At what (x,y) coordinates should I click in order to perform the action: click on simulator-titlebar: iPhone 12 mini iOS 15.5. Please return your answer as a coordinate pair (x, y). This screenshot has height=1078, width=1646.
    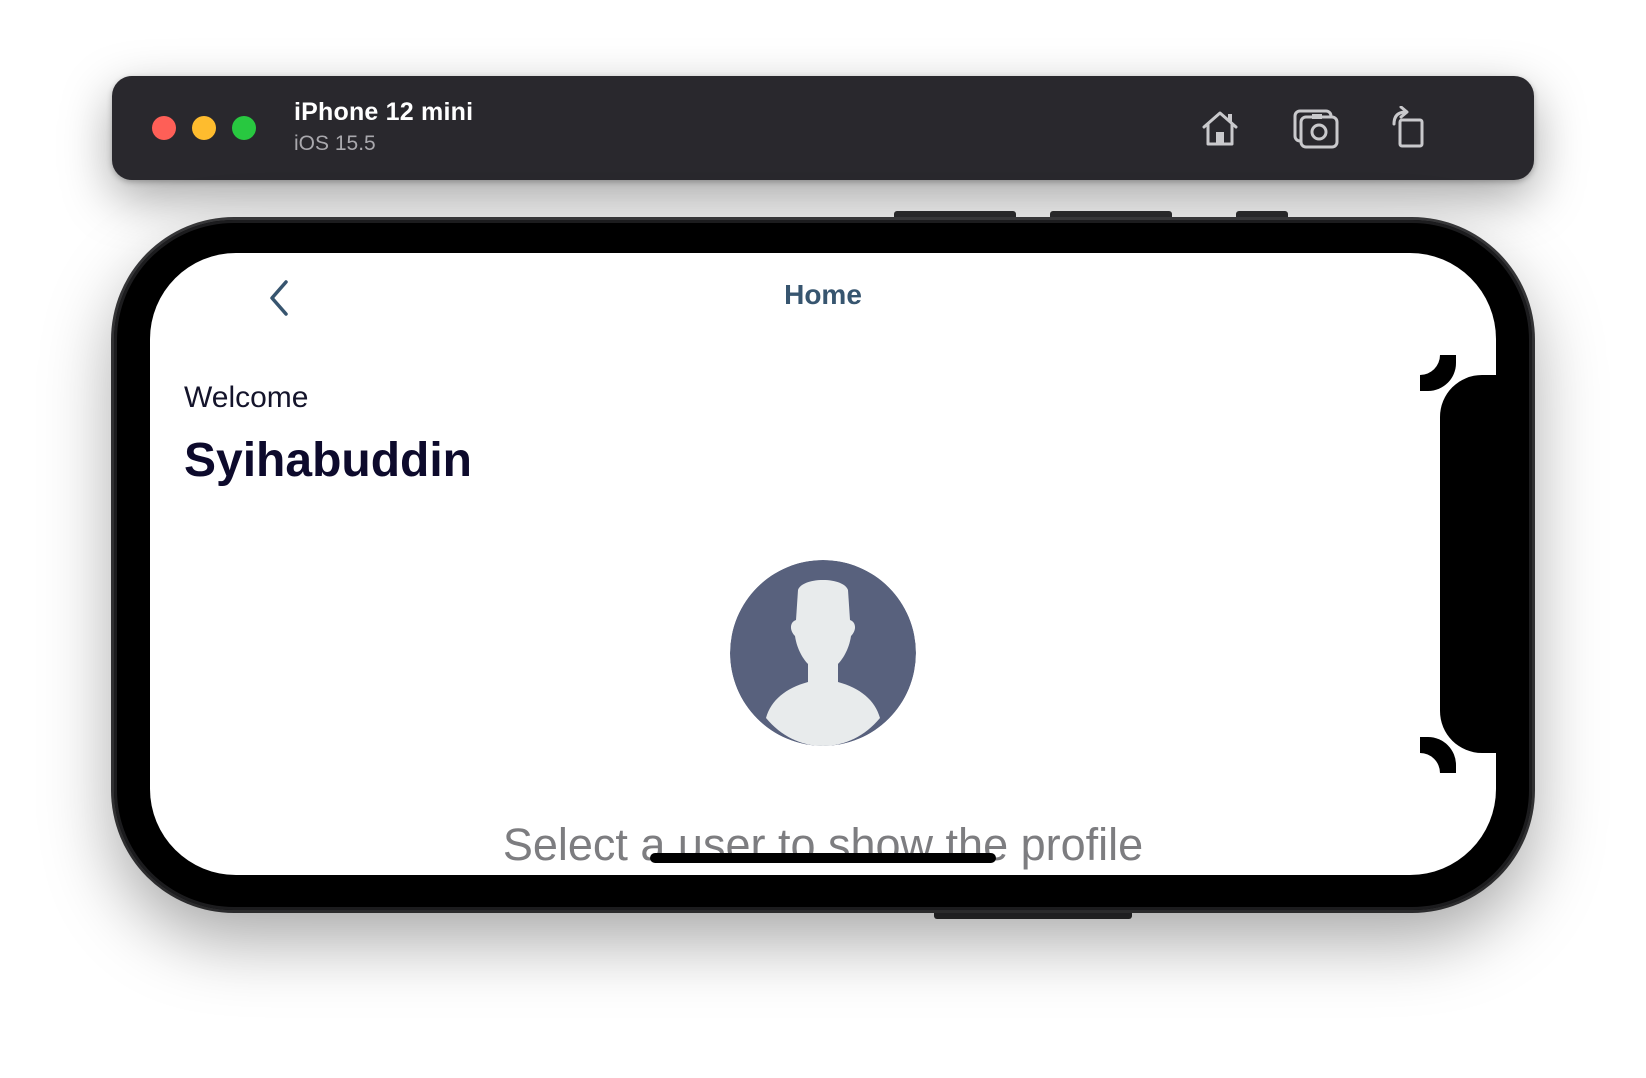
    Looking at the image, I should click on (823, 128).